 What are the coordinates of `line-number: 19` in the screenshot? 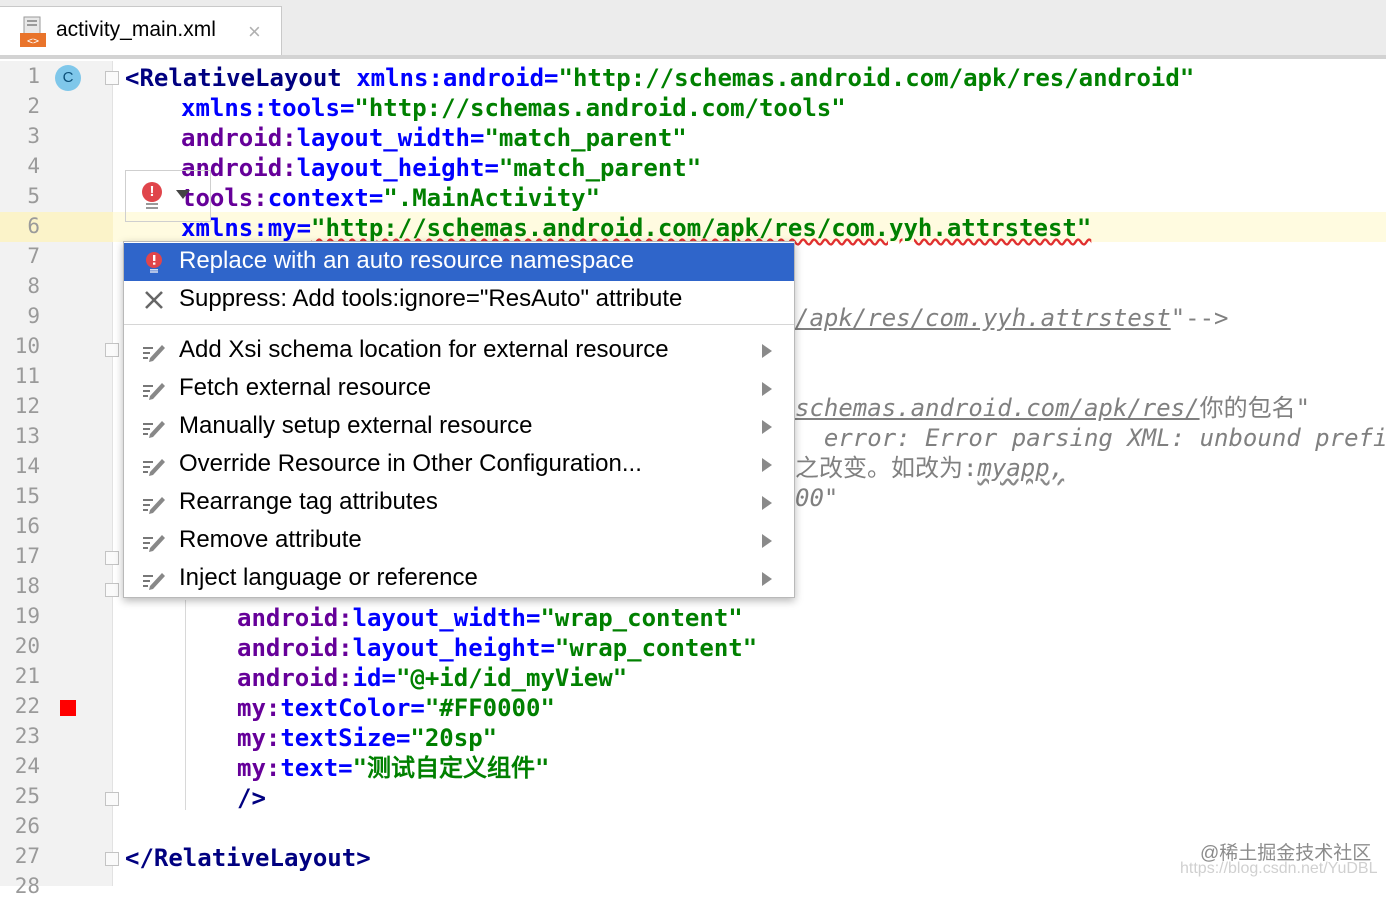 It's located at (27, 616).